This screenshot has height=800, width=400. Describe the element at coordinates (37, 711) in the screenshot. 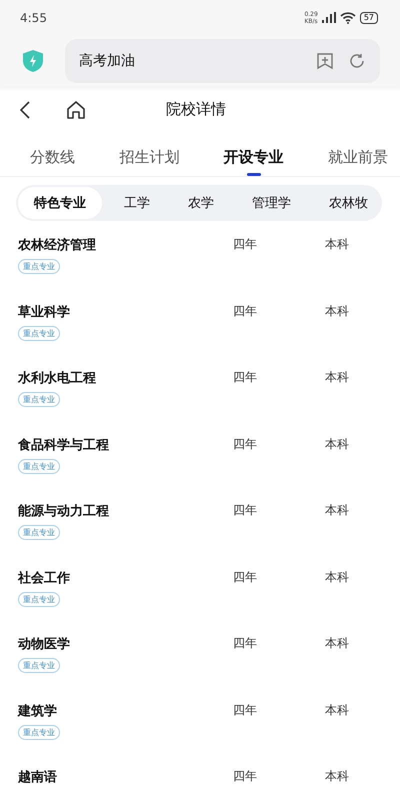

I see `major-name: 建筑学` at that location.